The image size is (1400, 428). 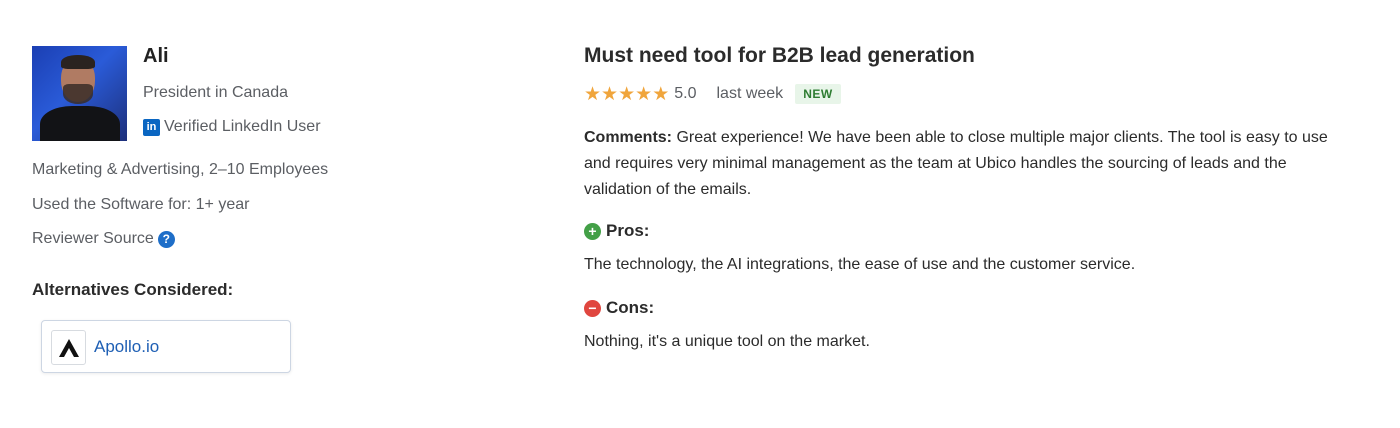 I want to click on reviewer-industry: Marketing & Advertising, 2–10 Employees, so click(x=180, y=169).